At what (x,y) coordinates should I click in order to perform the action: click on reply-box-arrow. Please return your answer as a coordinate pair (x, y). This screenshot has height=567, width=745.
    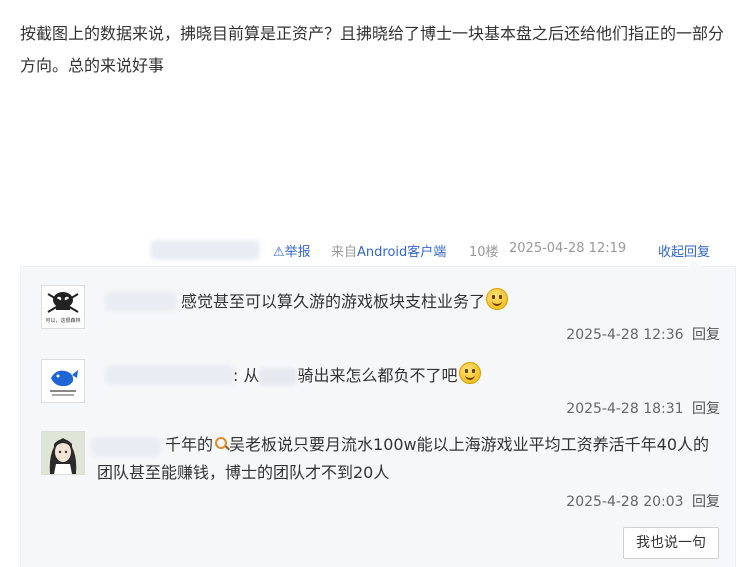
    Looking at the image, I should click on (694, 263).